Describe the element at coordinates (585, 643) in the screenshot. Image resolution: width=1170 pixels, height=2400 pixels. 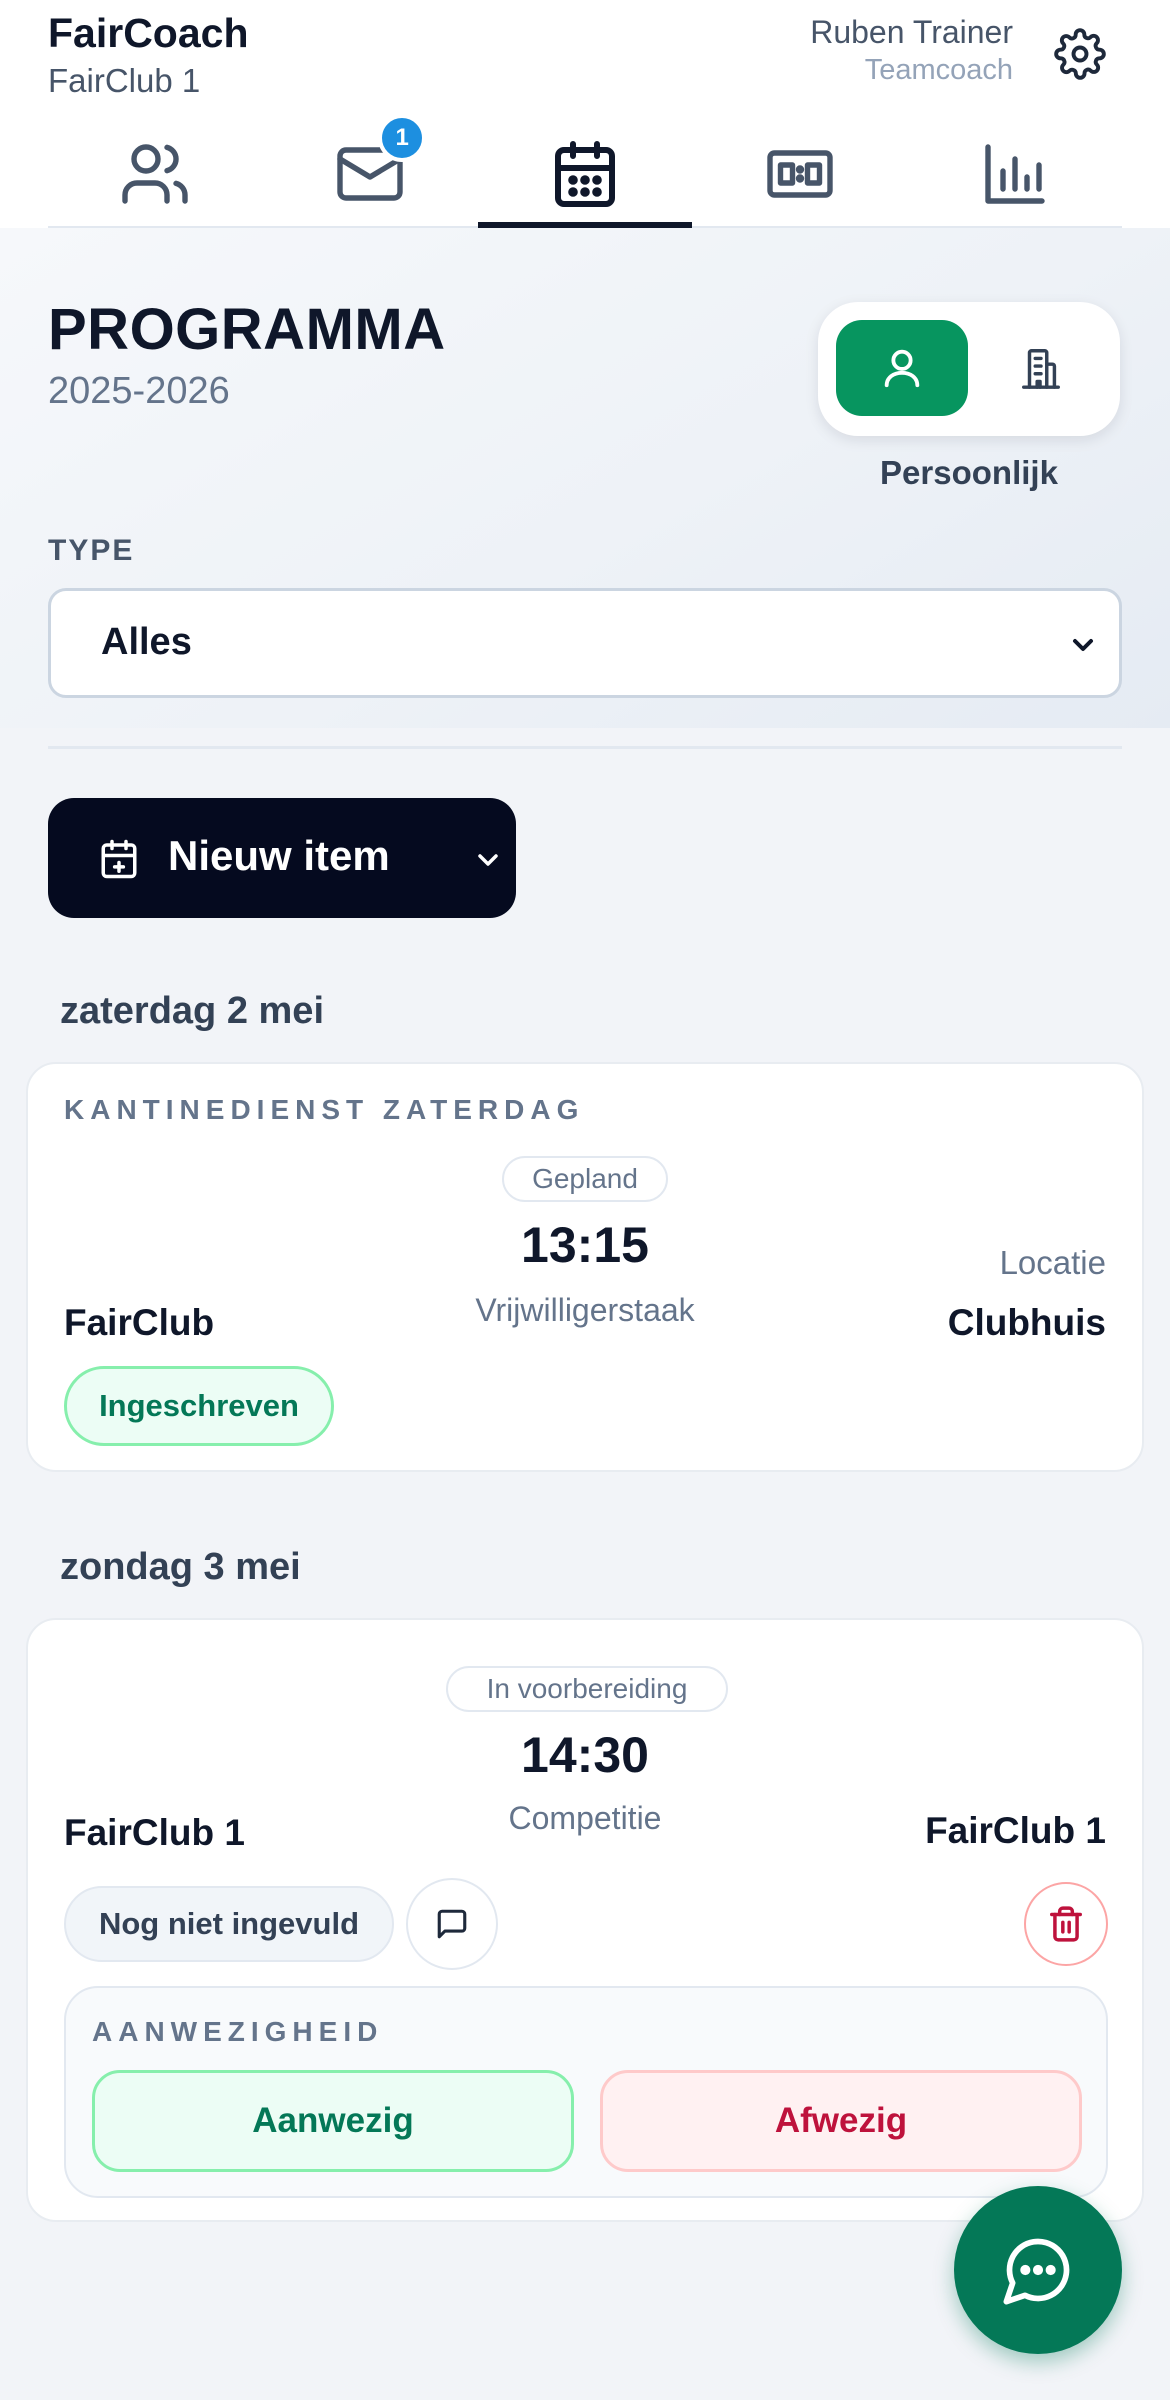
I see `type-filter-select: Alles` at that location.